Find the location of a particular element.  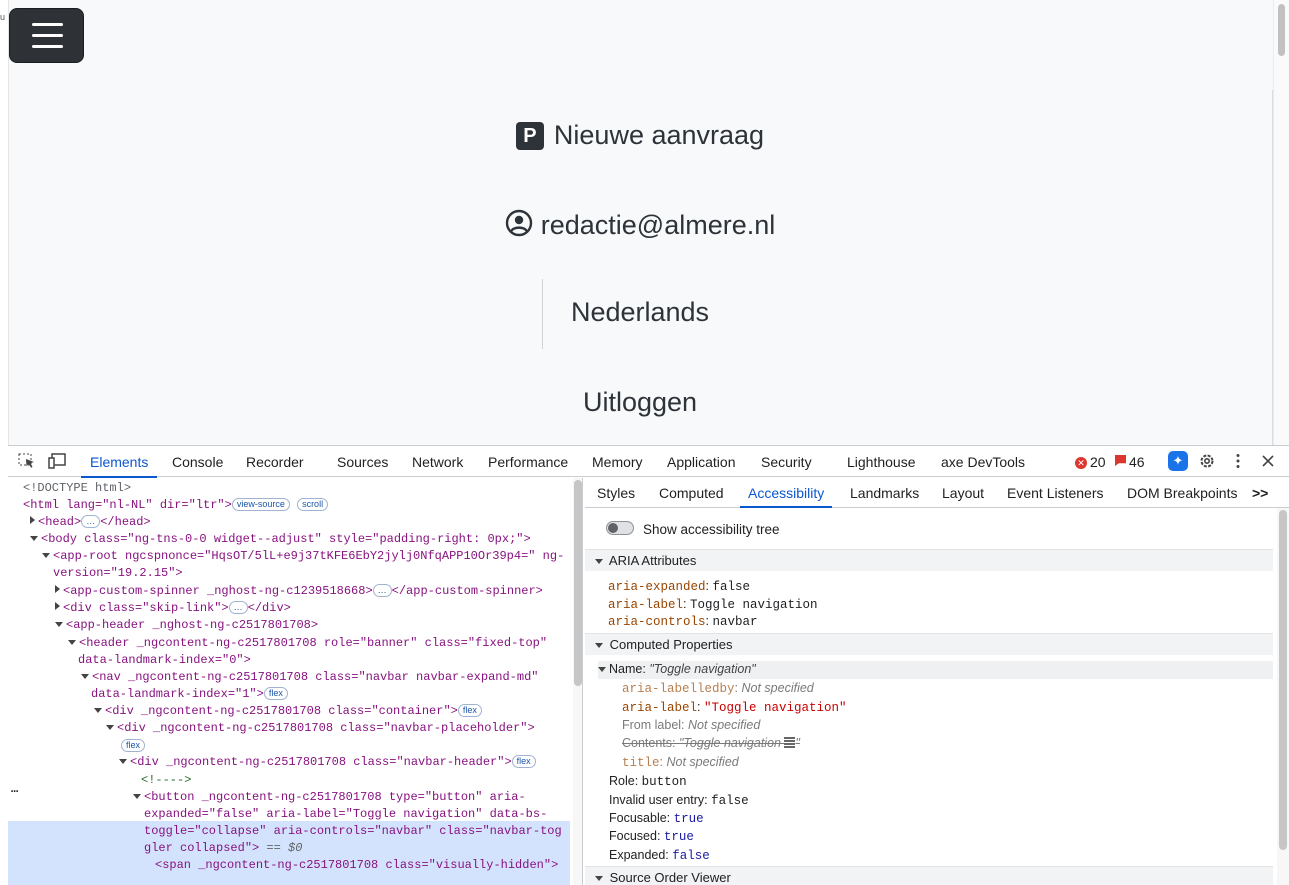

page-scrollbar is located at coordinates (1281, 222).